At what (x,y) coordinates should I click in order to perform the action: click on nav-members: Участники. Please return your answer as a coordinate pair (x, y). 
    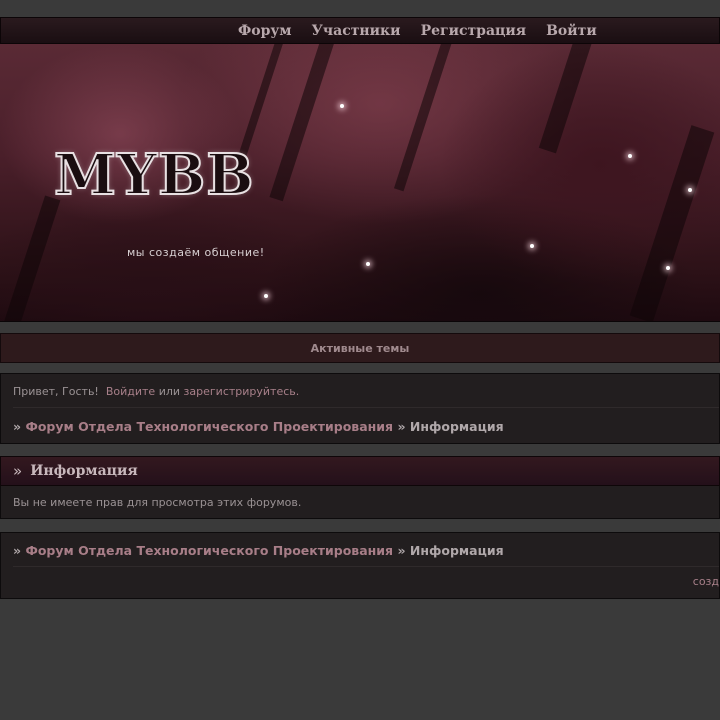
    Looking at the image, I should click on (356, 31).